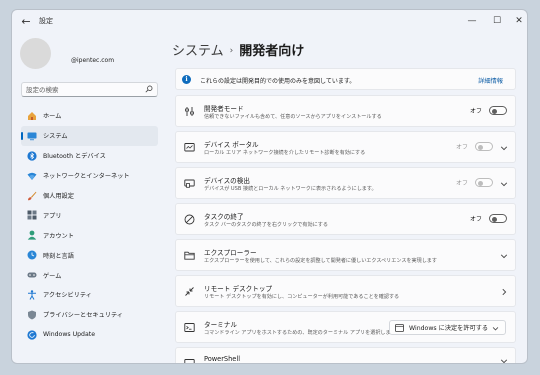 Image resolution: width=540 pixels, height=375 pixels. Describe the element at coordinates (474, 146) in the screenshot. I see `device-portal-toggle-group: オフ` at that location.